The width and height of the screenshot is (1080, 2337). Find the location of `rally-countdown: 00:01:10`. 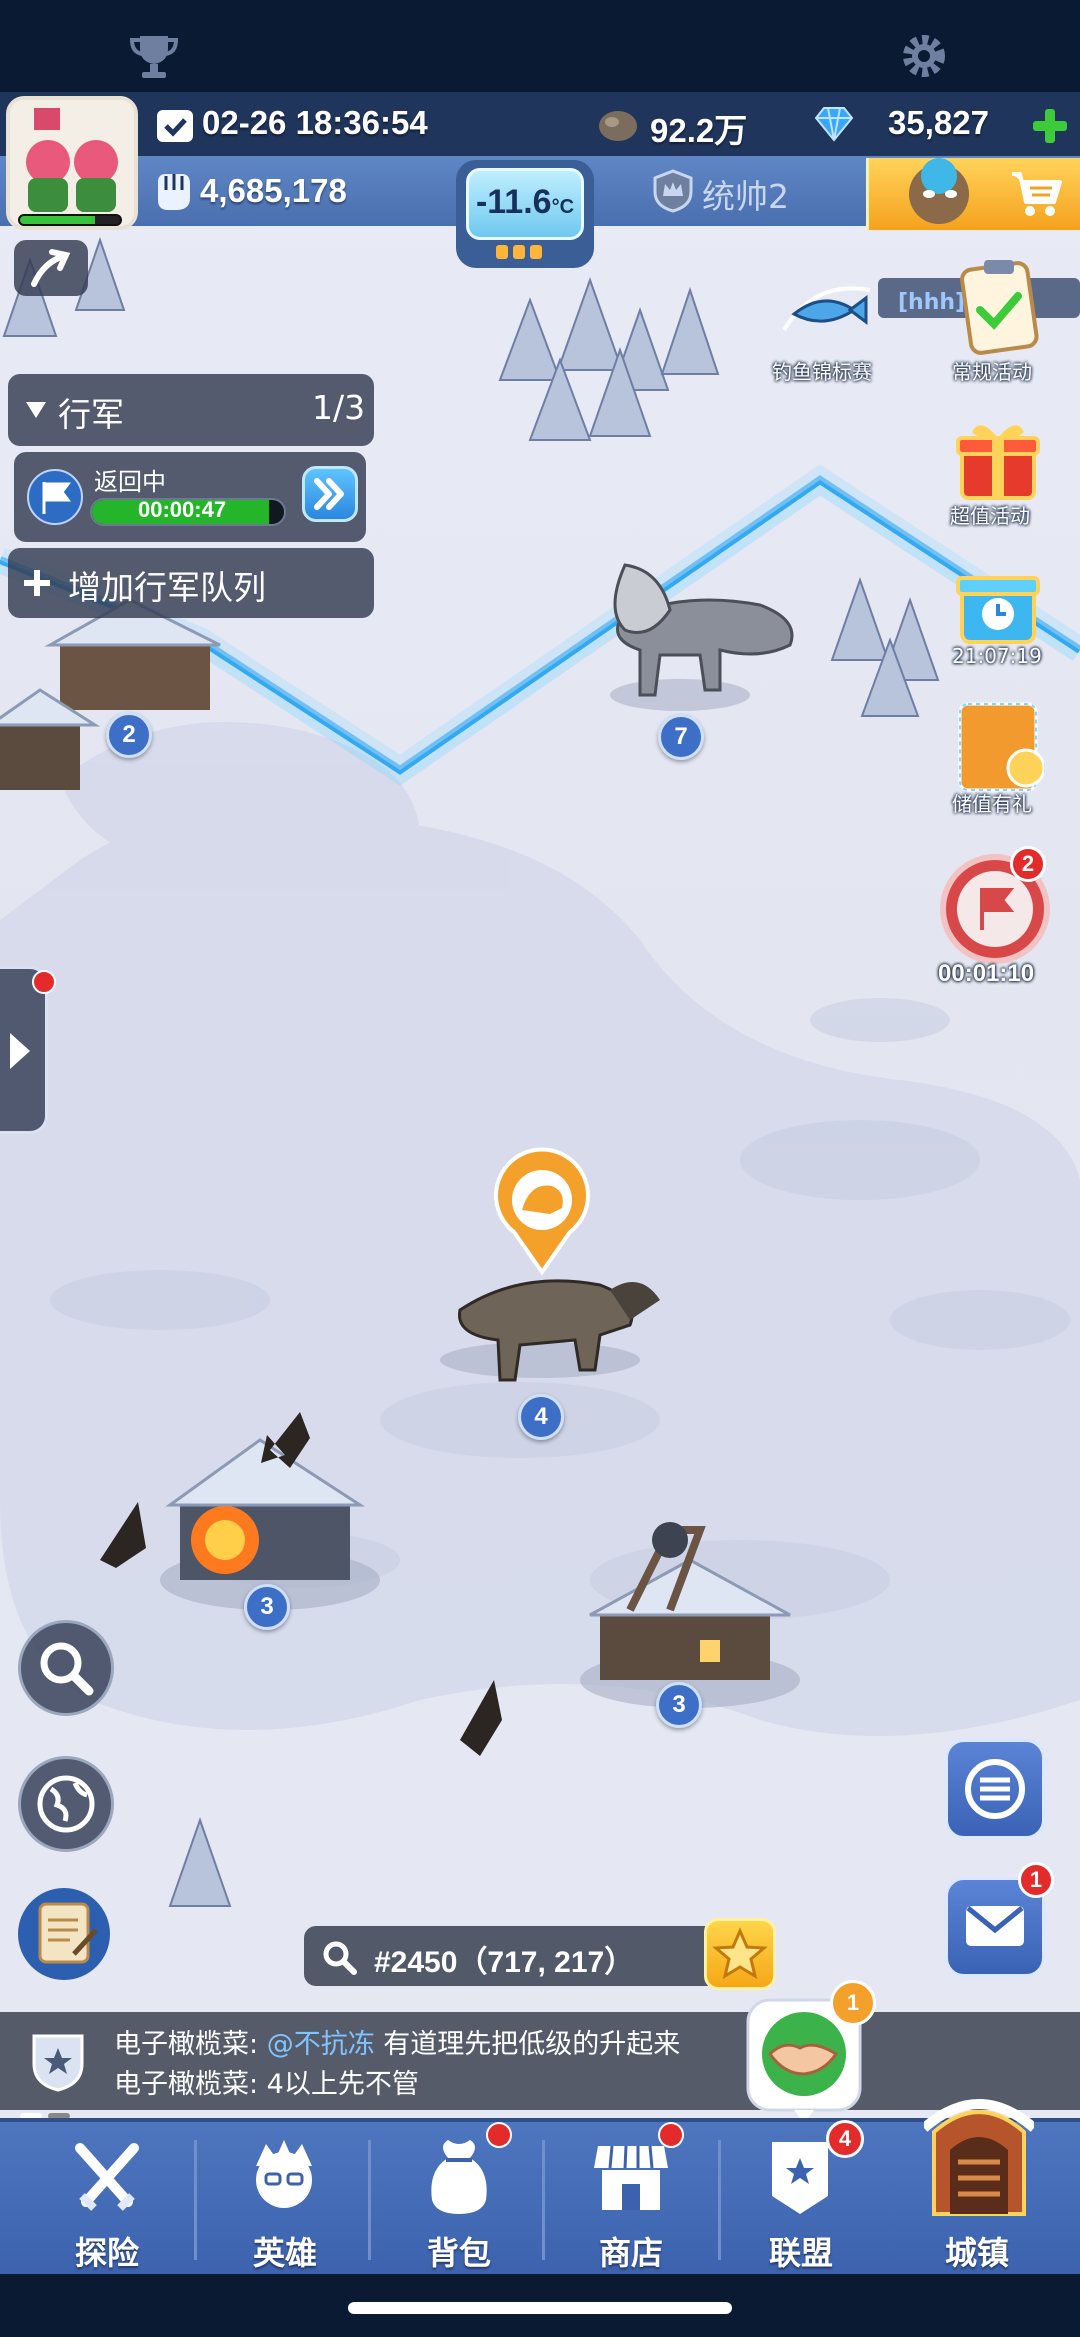

rally-countdown: 00:01:10 is located at coordinates (986, 973).